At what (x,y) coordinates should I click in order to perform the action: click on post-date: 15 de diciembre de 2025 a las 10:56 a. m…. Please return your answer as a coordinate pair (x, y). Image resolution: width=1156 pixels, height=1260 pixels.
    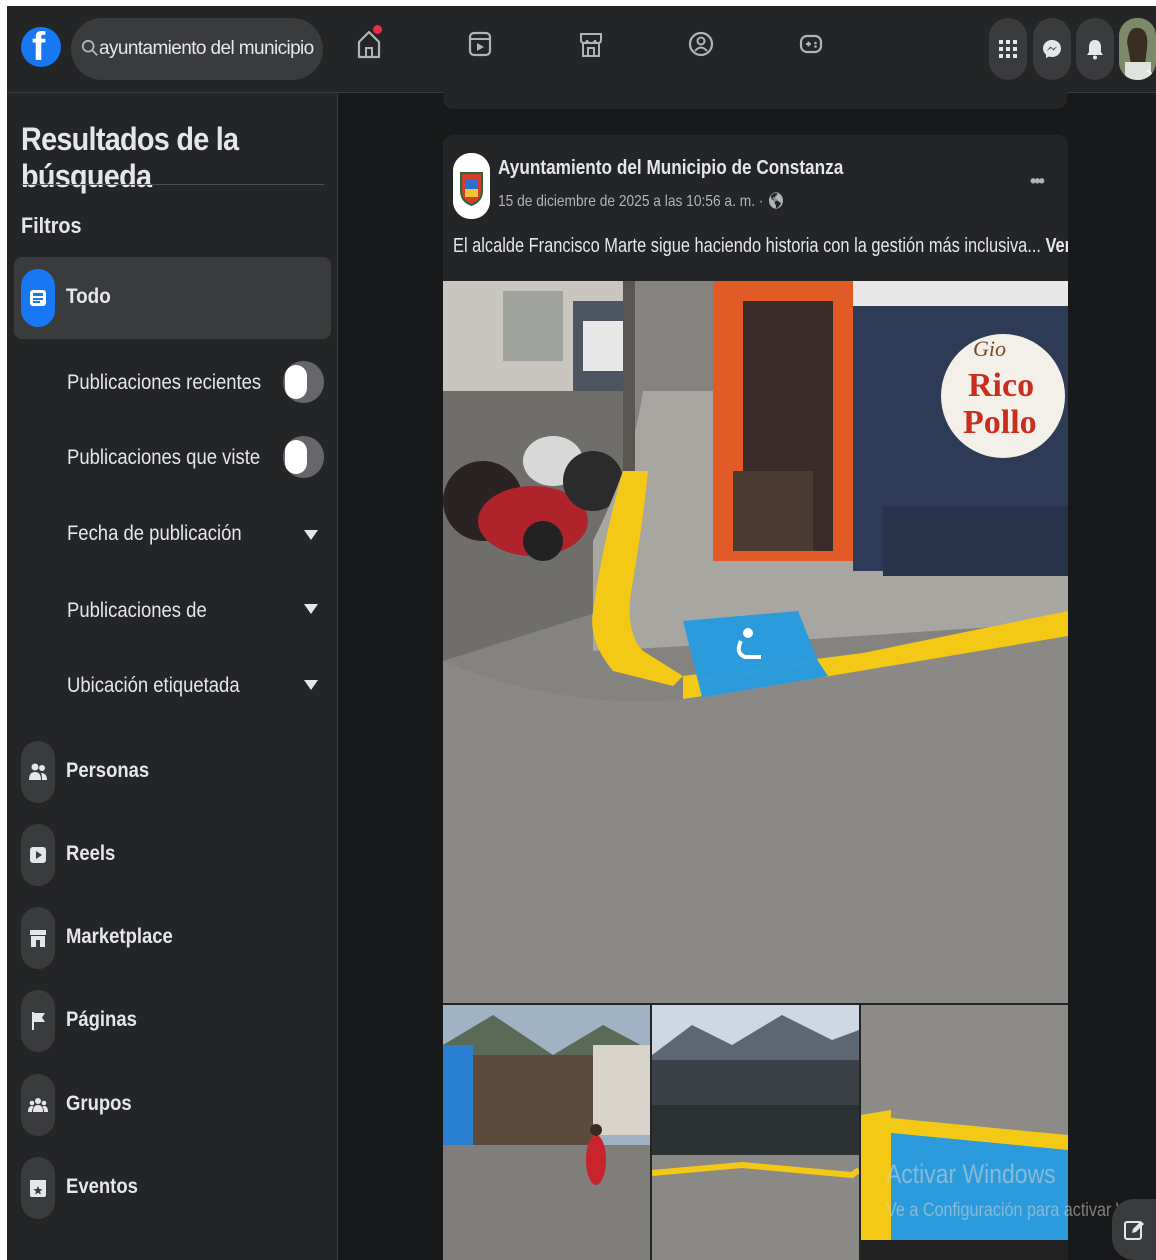
    Looking at the image, I should click on (631, 201).